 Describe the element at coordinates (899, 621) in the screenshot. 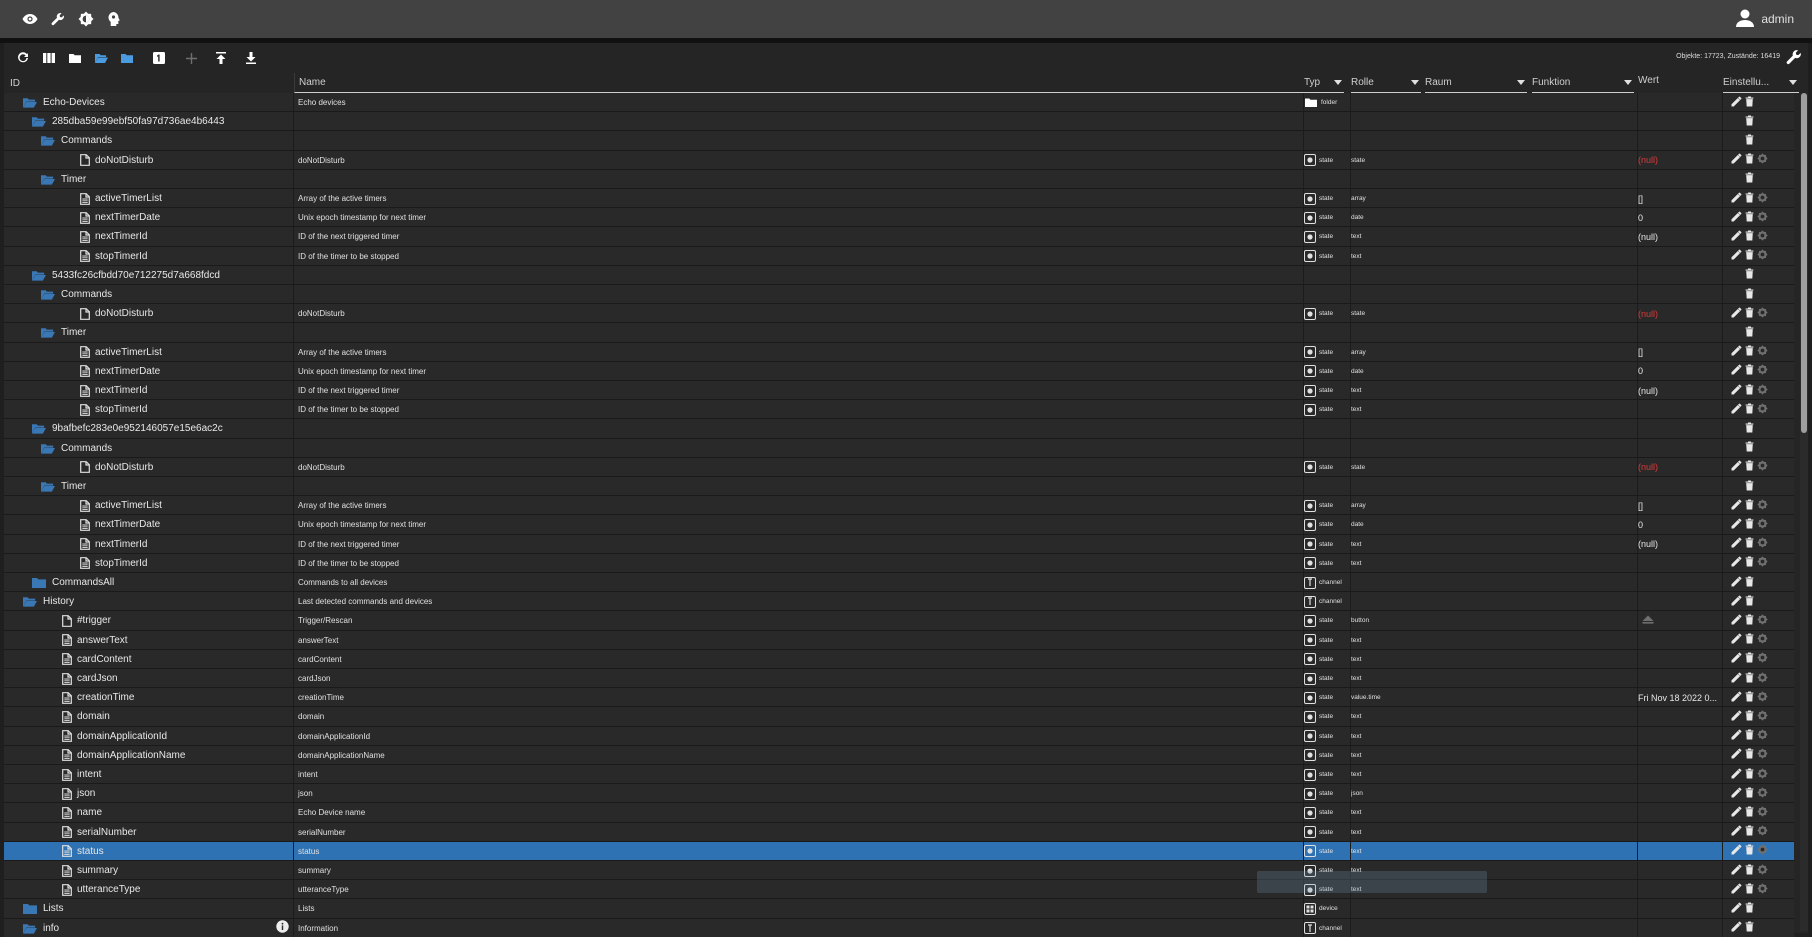

I see `table-row: #trigger Trigger/Rescan state button` at that location.